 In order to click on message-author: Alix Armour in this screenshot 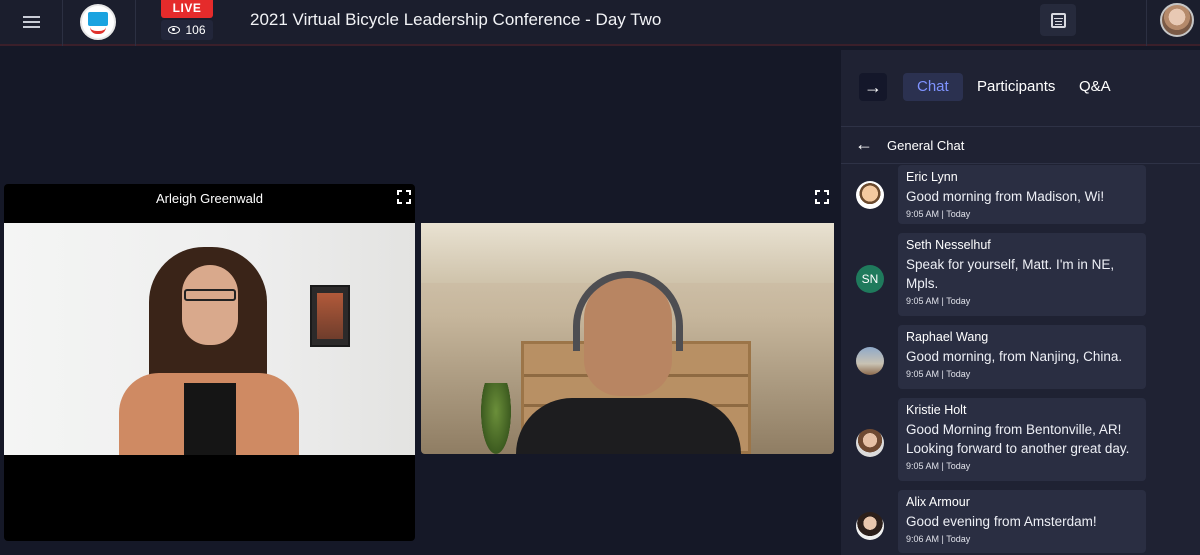, I will do `click(938, 502)`.